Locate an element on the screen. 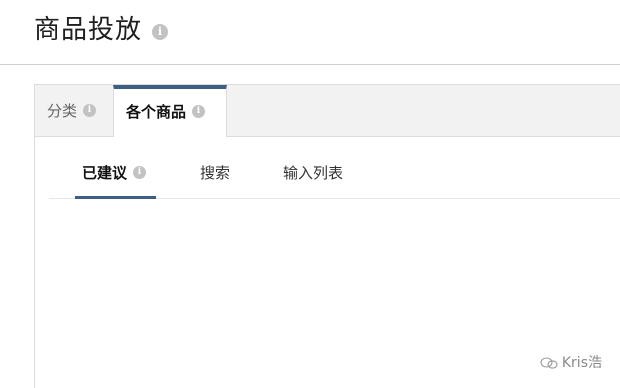 This screenshot has height=388, width=620. tab-category: 分类 i is located at coordinates (74, 111).